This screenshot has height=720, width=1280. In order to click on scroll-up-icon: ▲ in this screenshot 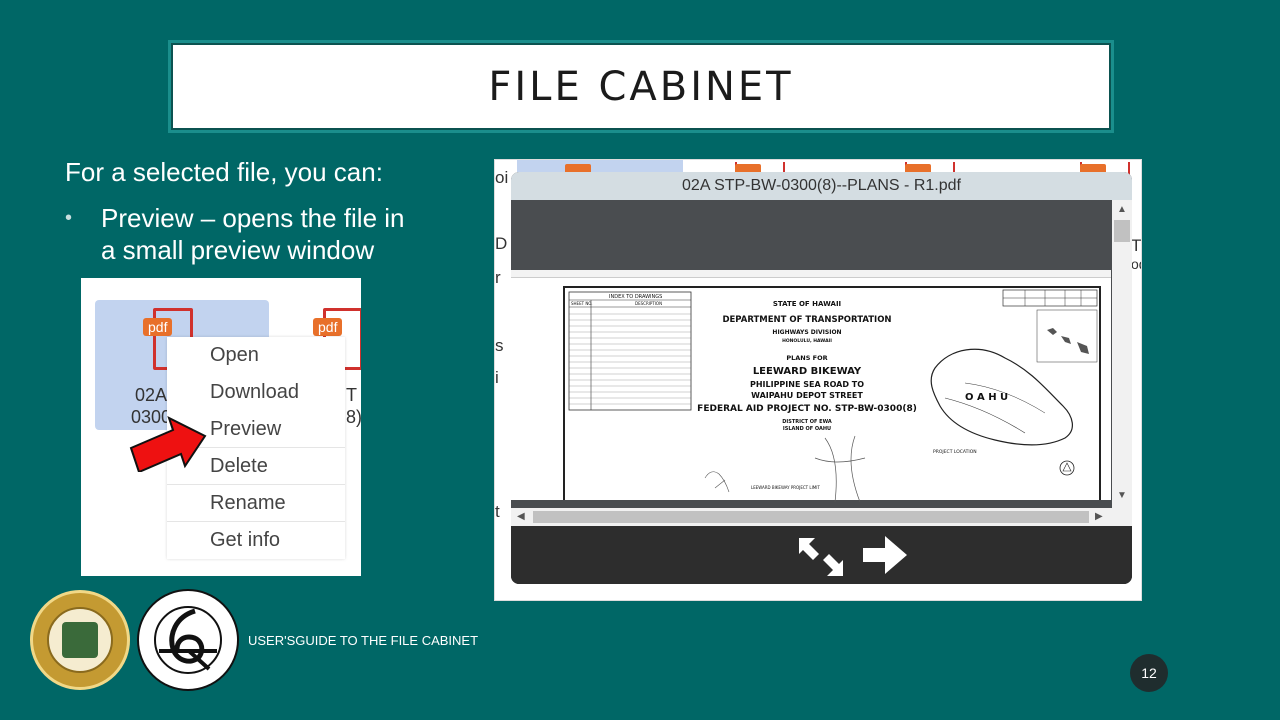, I will do `click(1122, 209)`.